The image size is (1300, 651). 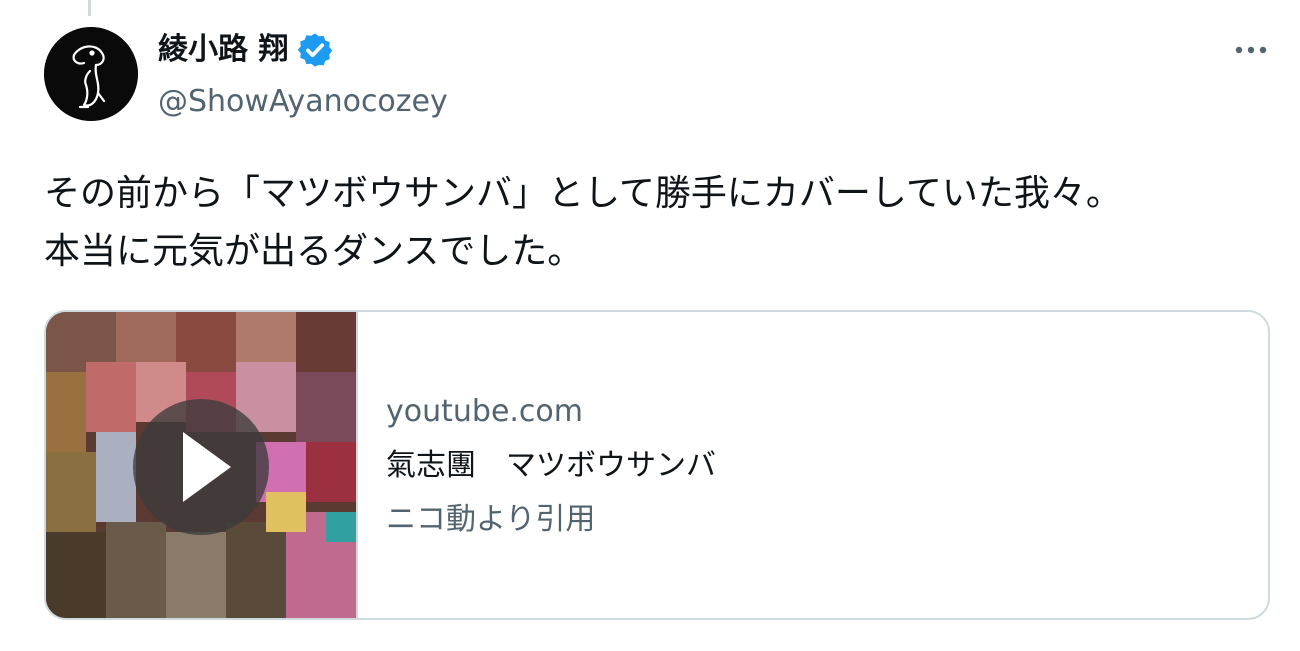 I want to click on cartoon-dog-silhouette-icon, so click(x=91, y=74).